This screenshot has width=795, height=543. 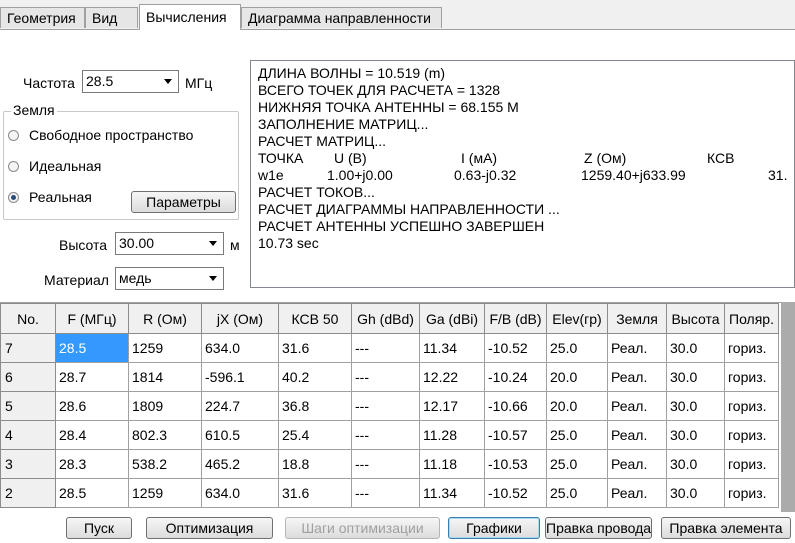 I want to click on grid-cell-fb: -10.24, so click(x=515, y=377).